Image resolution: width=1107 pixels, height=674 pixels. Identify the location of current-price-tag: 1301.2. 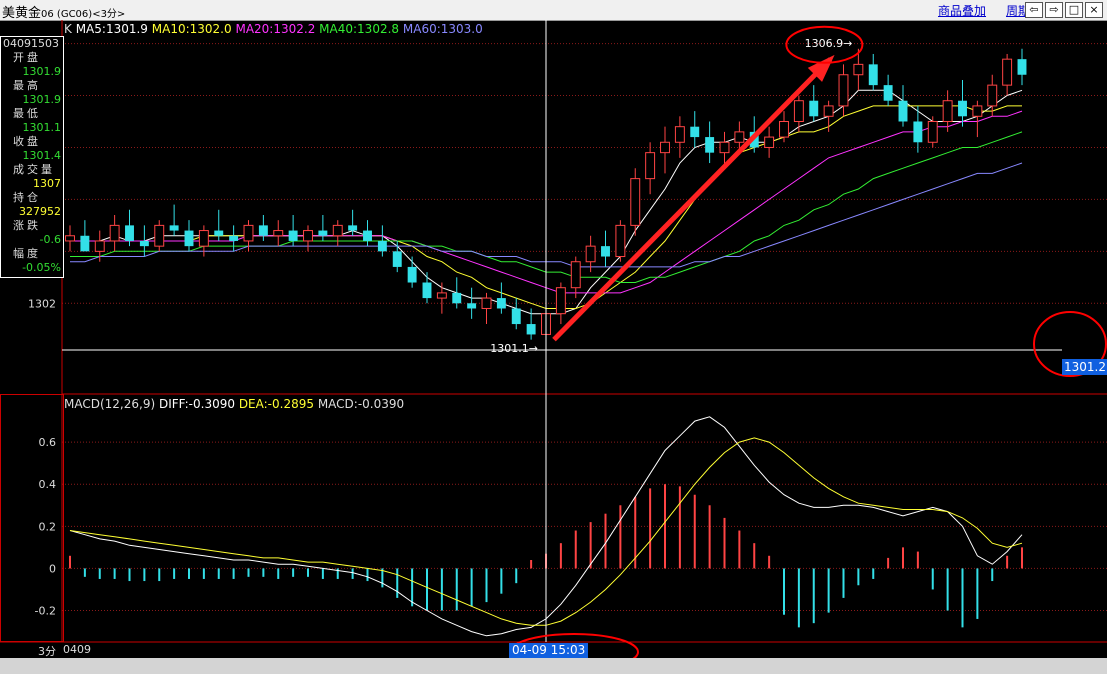
(1084, 367).